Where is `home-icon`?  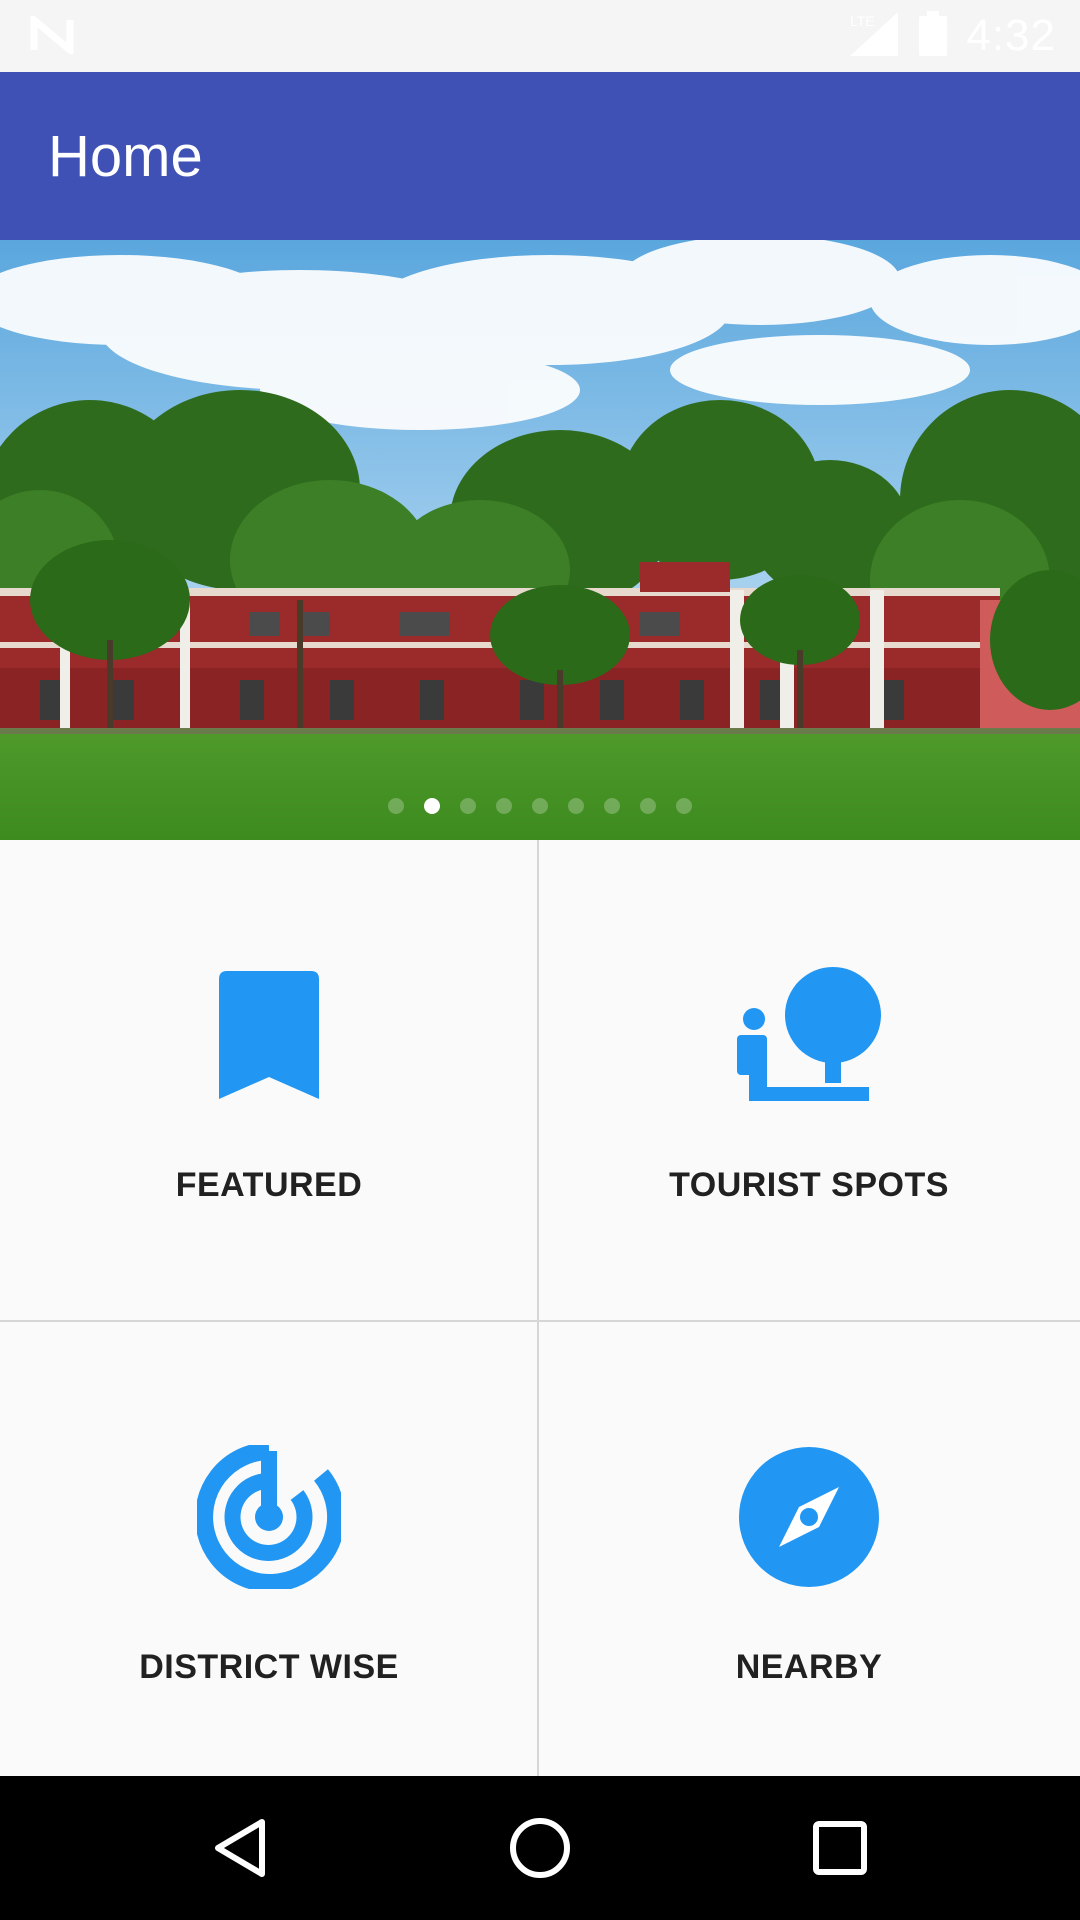
home-icon is located at coordinates (540, 1848).